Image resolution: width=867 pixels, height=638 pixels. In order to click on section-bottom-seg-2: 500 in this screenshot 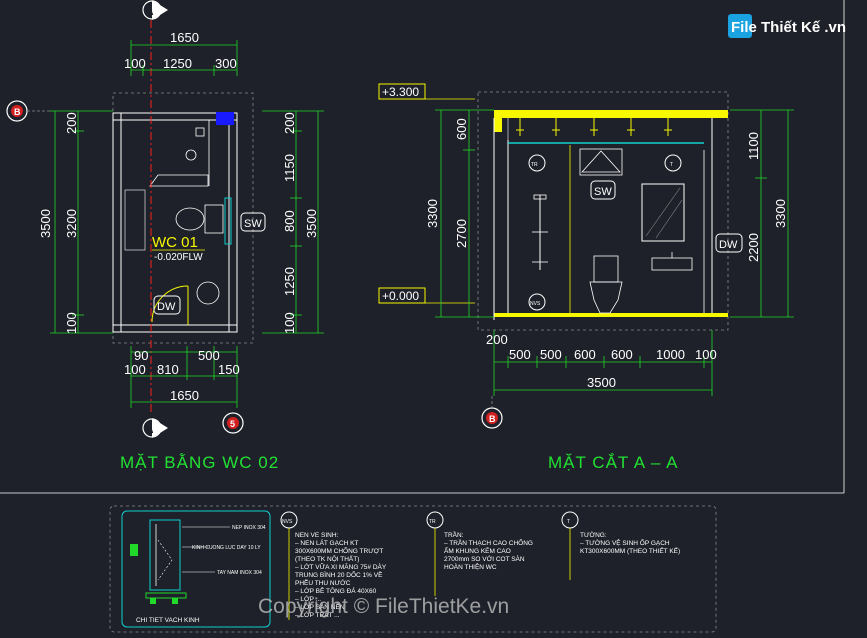, I will do `click(551, 354)`.